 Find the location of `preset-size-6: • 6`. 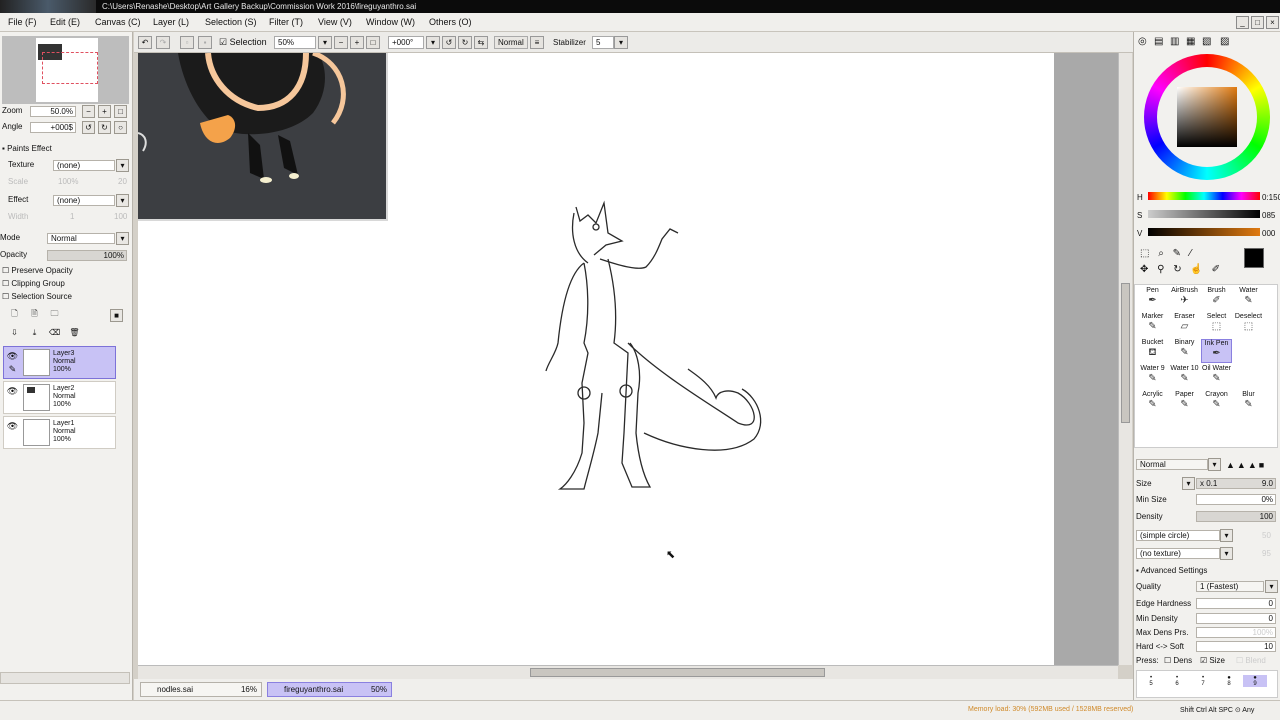

preset-size-6: • 6 is located at coordinates (1177, 681).